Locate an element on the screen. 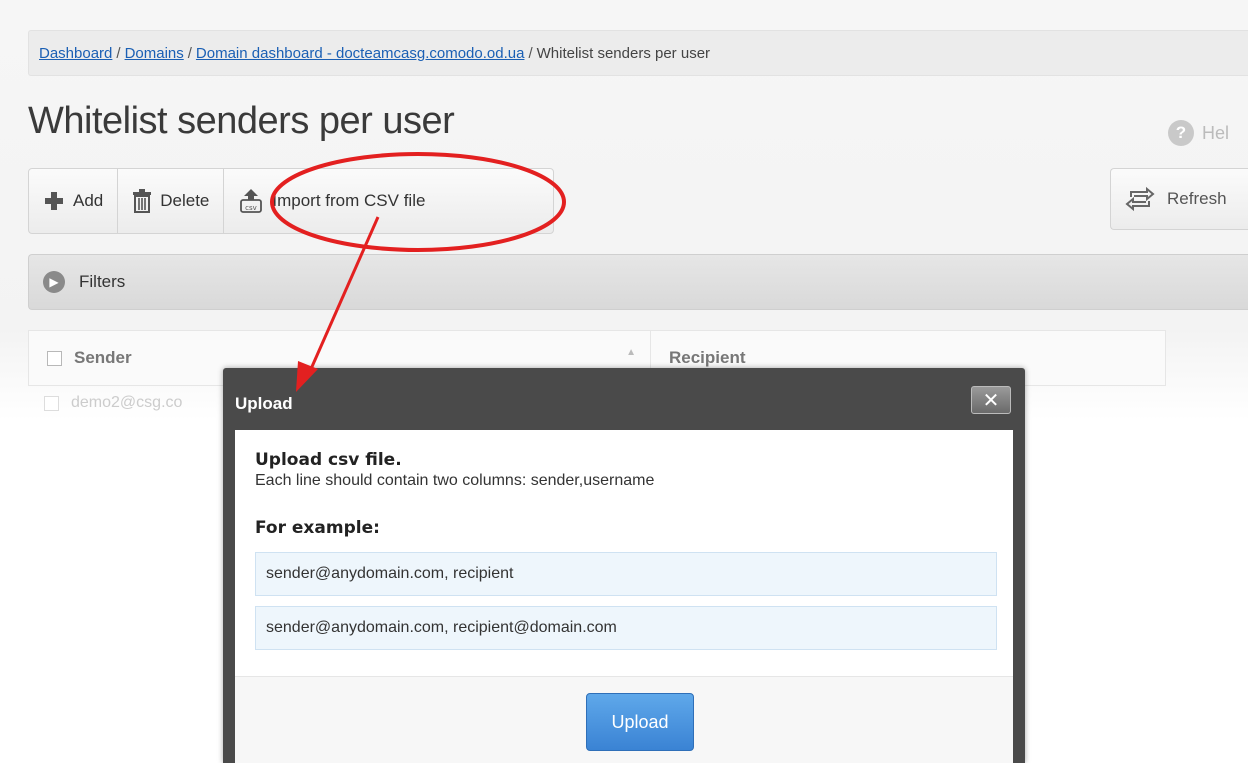  dialog-title: Upload is located at coordinates (264, 403).